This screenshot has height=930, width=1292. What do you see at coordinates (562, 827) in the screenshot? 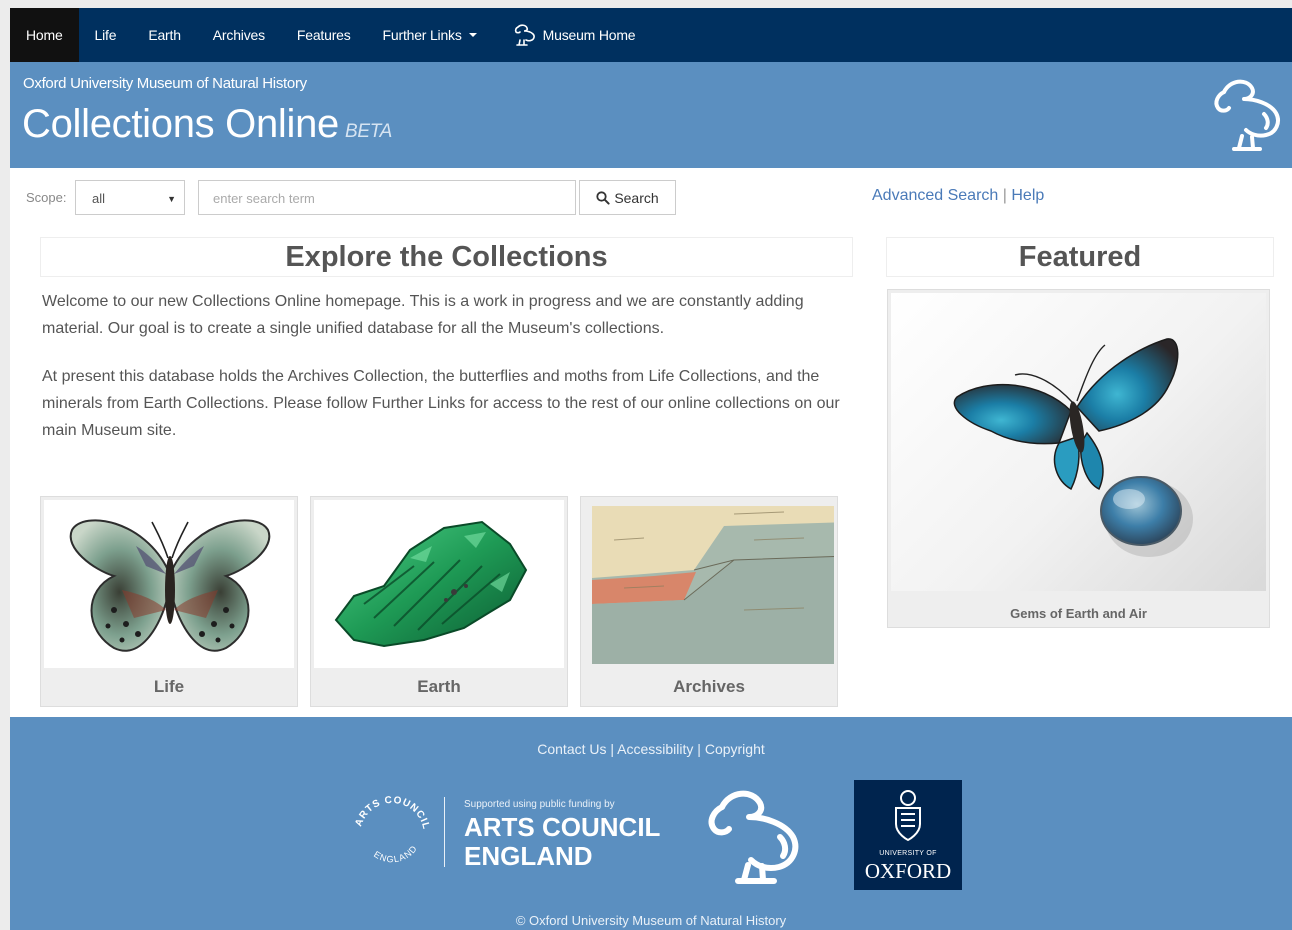
I see `ace-name-line-1: ARTS COUNCIL` at bounding box center [562, 827].